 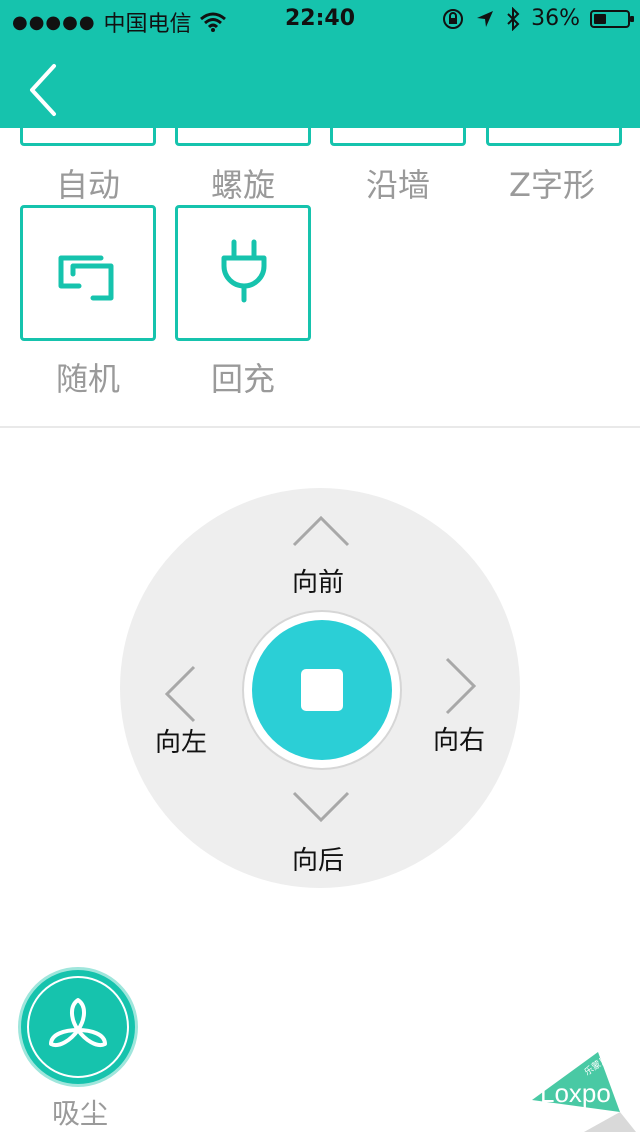 I want to click on mode-label-random: 随机, so click(x=87, y=379).